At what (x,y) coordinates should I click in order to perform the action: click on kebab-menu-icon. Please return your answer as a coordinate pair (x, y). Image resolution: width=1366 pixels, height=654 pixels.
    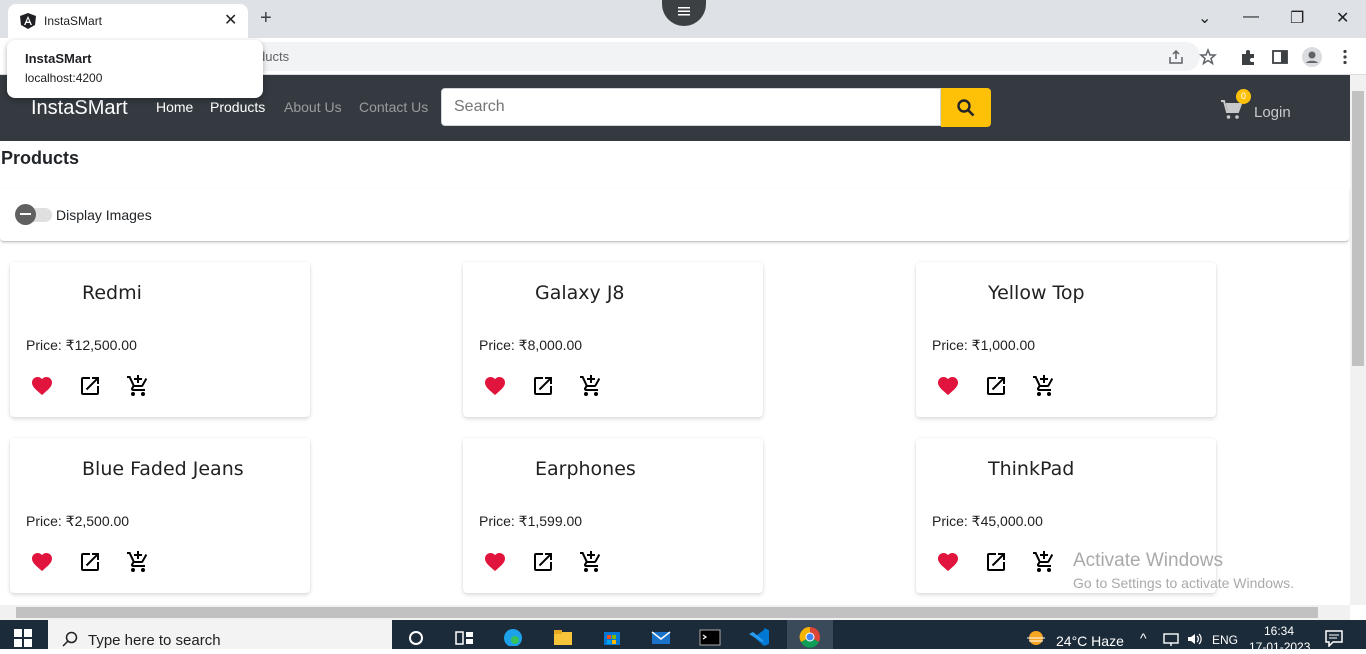
    Looking at the image, I should click on (1345, 57).